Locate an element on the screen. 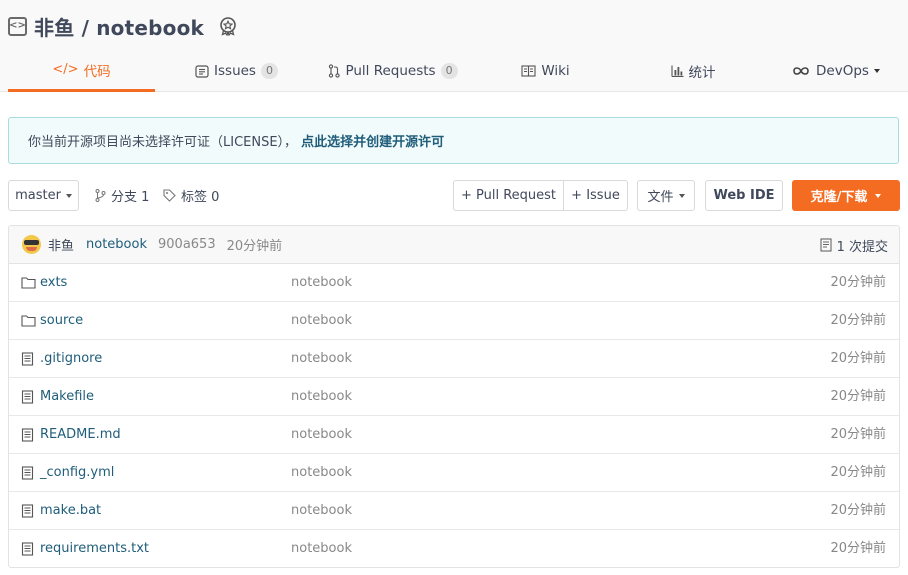 Image resolution: width=908 pixels, height=575 pixels. file-name-link: _config.yml is located at coordinates (77, 473).